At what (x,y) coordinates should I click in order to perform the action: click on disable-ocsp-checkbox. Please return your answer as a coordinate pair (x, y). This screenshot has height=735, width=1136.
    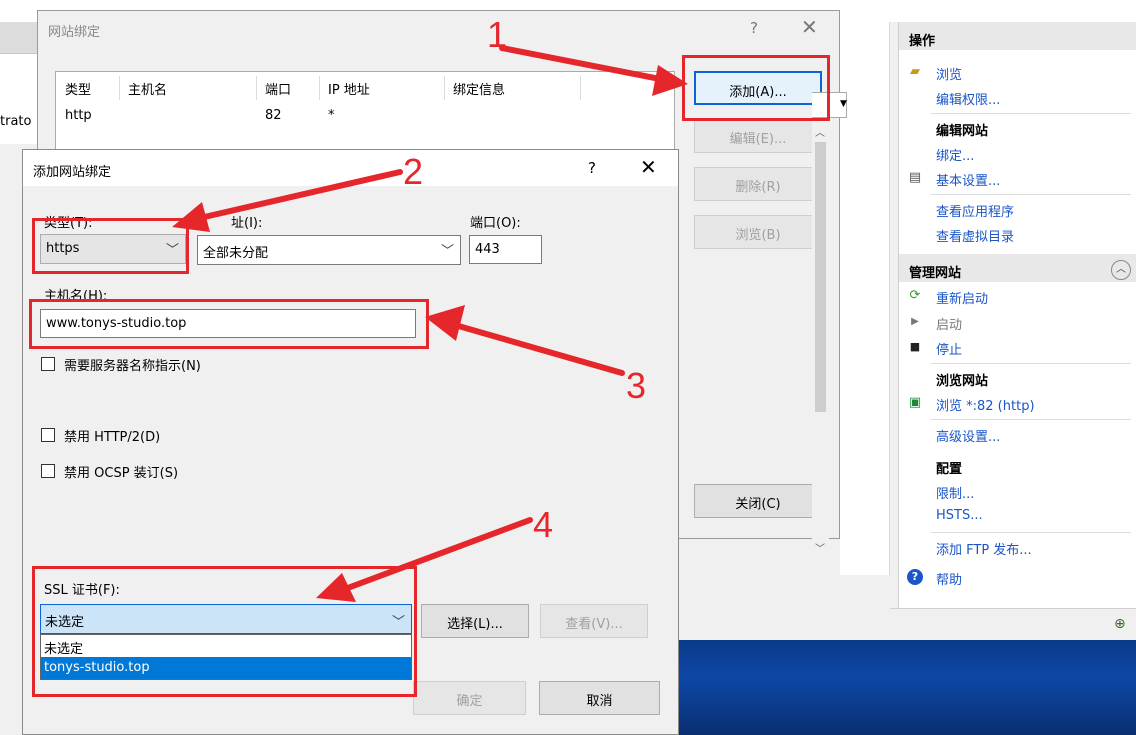
    Looking at the image, I should click on (48, 471).